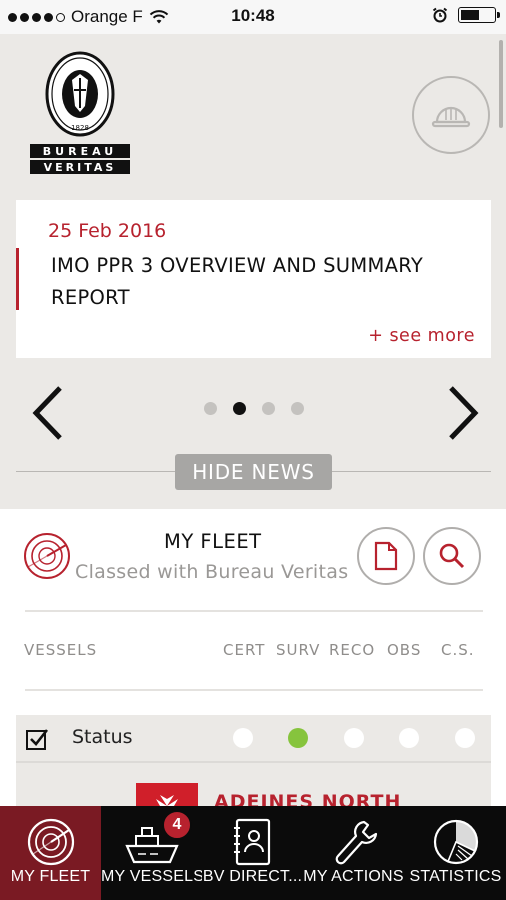 This screenshot has width=506, height=900. What do you see at coordinates (458, 650) in the screenshot?
I see `column-header-cs: C.S.` at bounding box center [458, 650].